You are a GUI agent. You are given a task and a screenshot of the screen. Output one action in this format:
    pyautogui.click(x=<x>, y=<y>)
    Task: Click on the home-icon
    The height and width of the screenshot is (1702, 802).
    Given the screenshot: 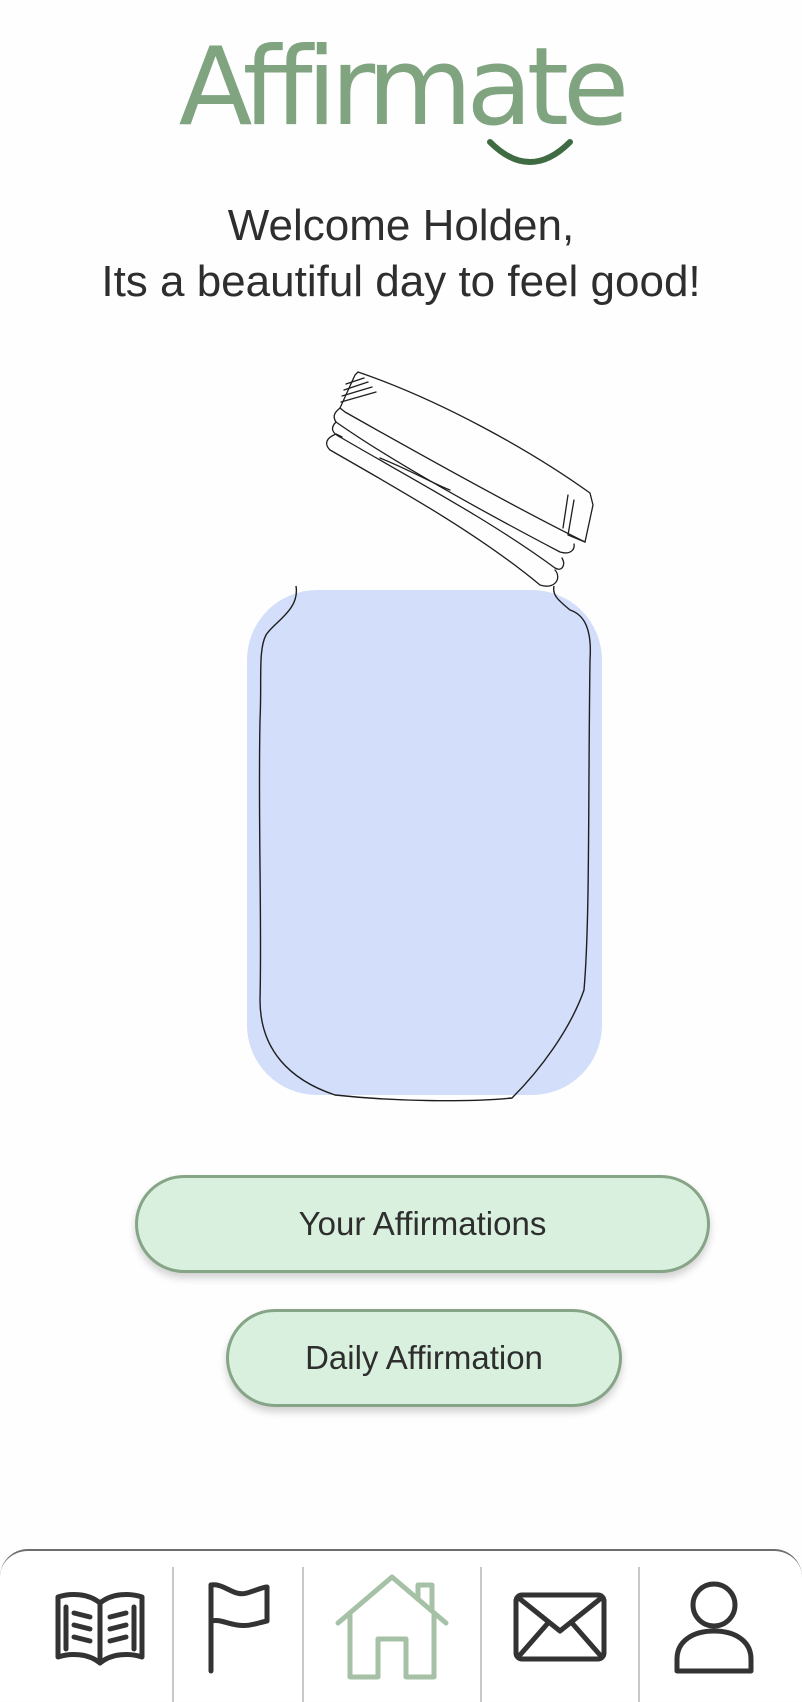 What is the action you would take?
    pyautogui.click(x=392, y=1626)
    